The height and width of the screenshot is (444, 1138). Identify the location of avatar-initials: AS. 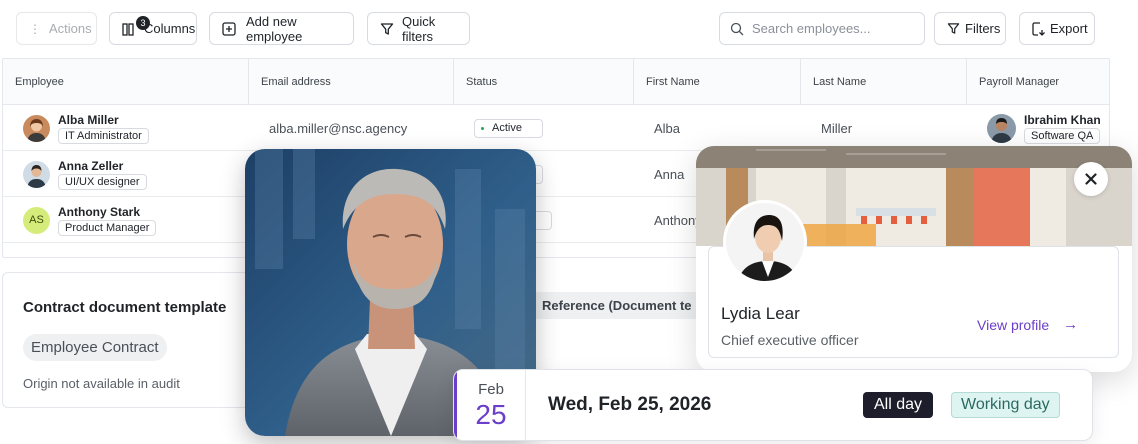
(36, 220).